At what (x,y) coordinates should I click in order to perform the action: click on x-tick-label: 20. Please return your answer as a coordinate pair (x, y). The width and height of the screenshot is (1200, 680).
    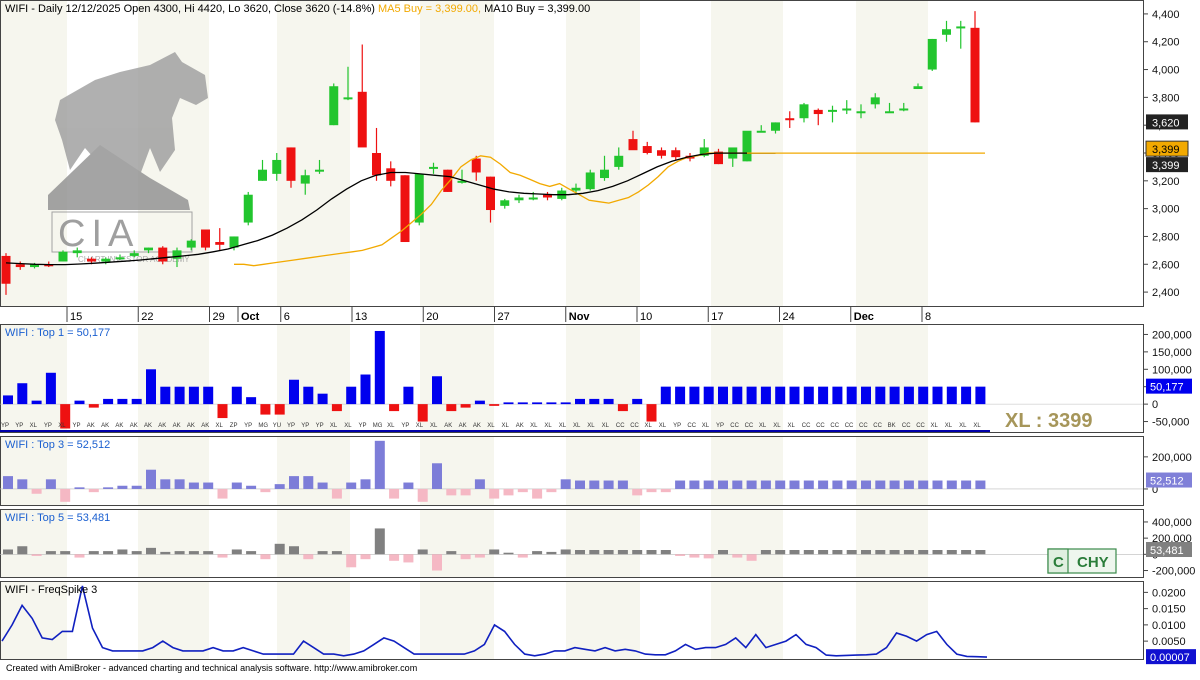
    Looking at the image, I should click on (432, 317).